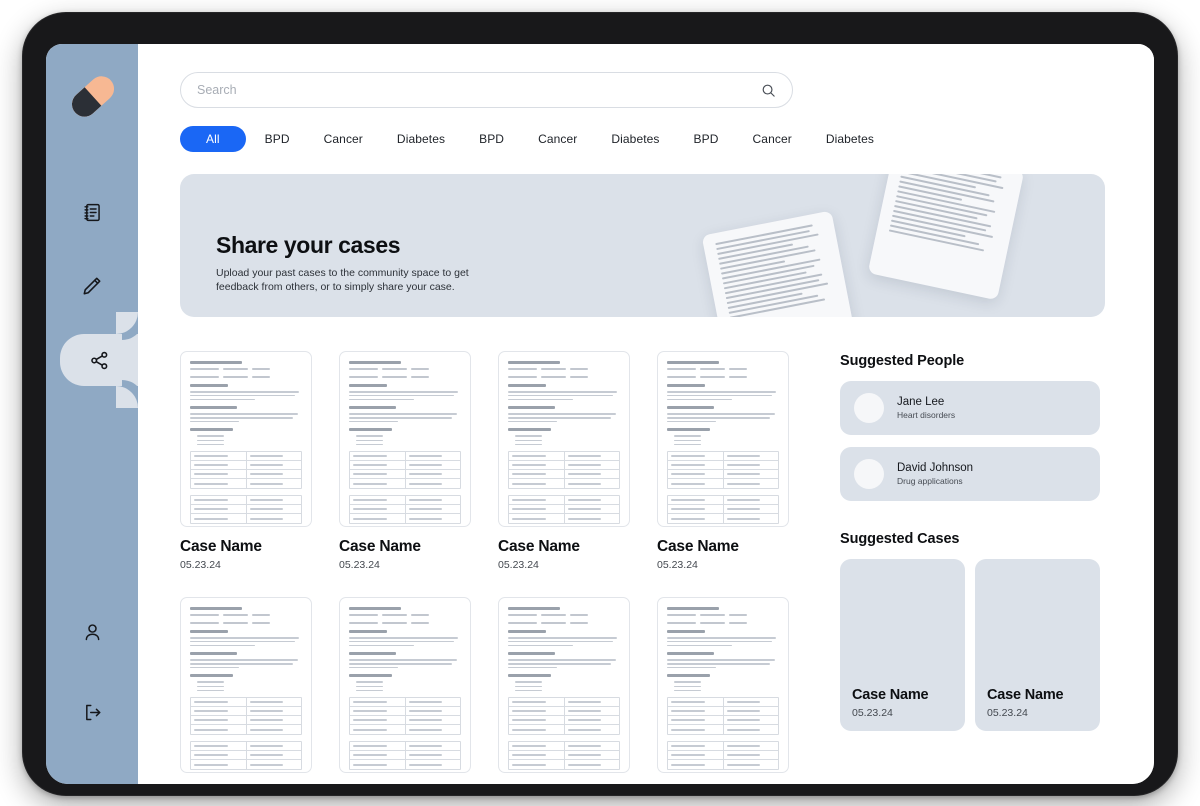  What do you see at coordinates (935, 468) in the screenshot?
I see `person-name: David Johnson` at bounding box center [935, 468].